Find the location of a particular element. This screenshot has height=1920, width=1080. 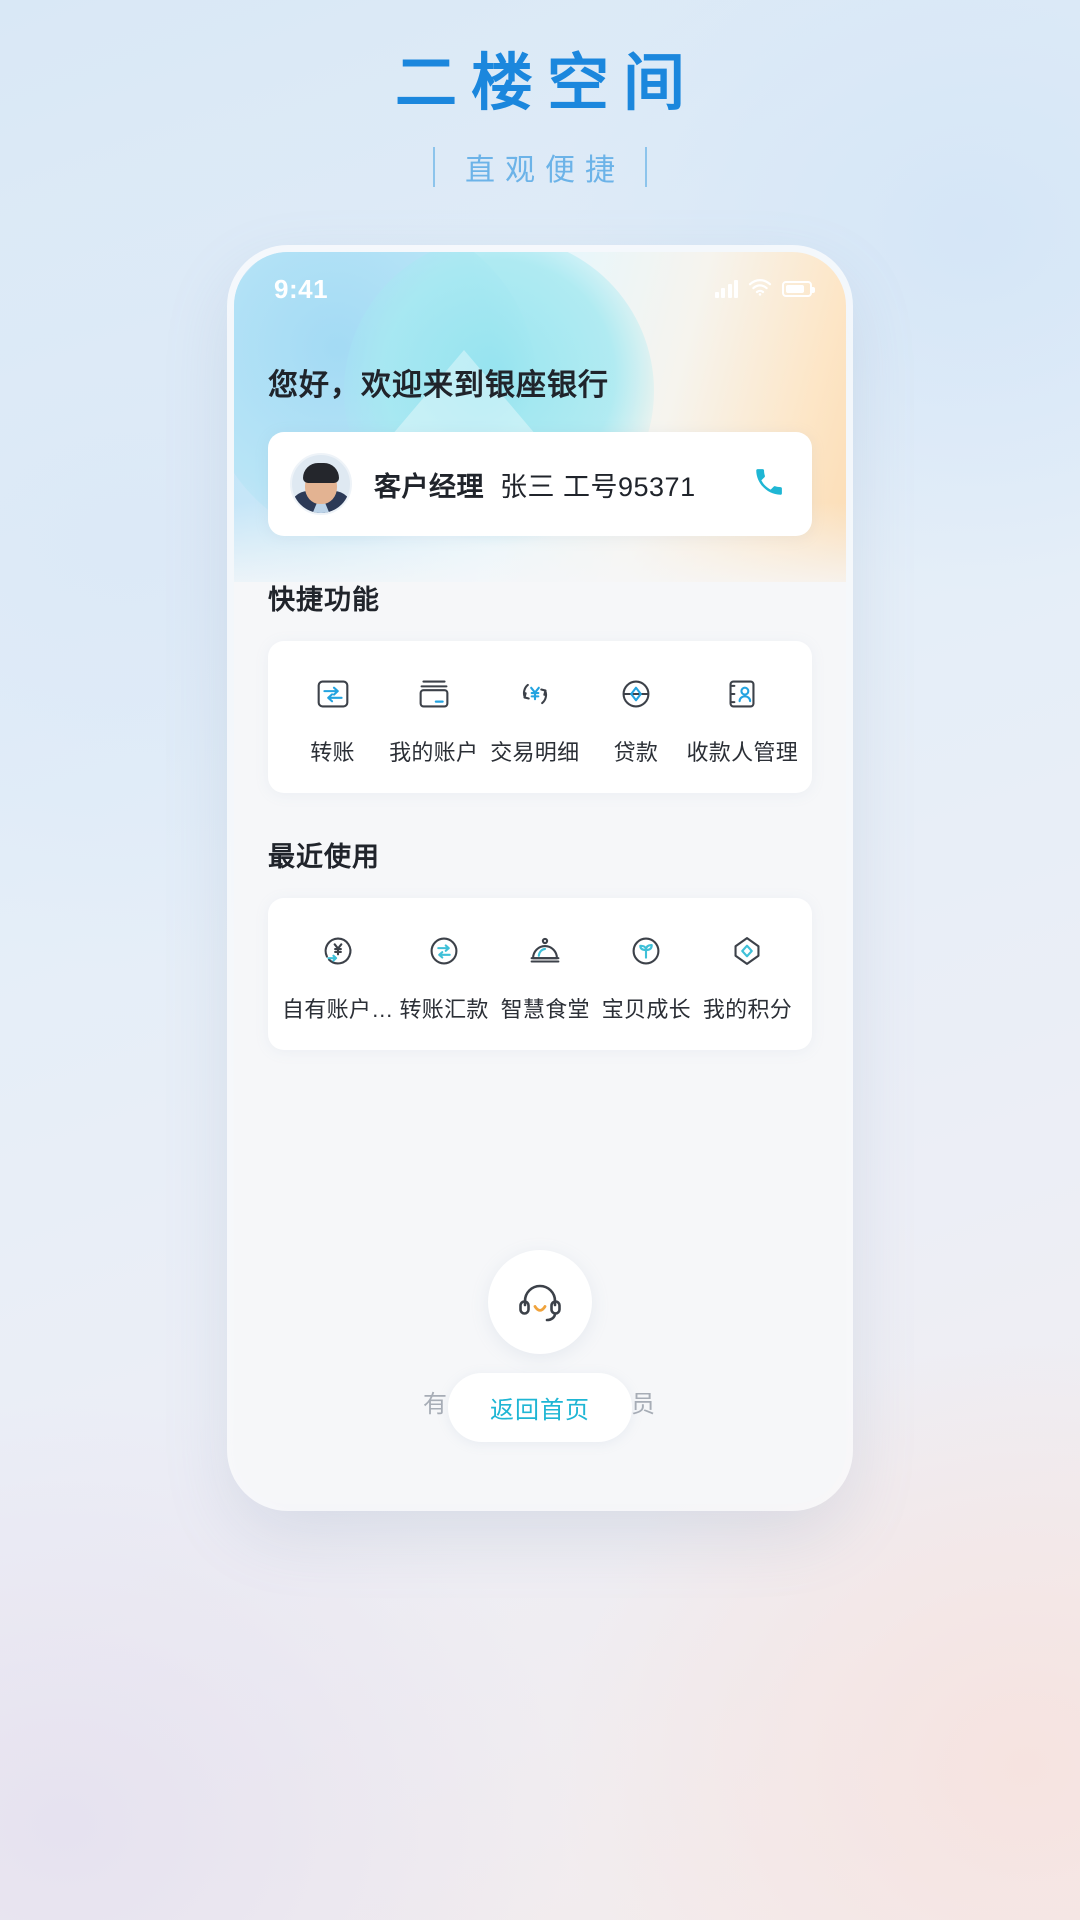

quick-section-title: 快捷功能 is located at coordinates (324, 600).